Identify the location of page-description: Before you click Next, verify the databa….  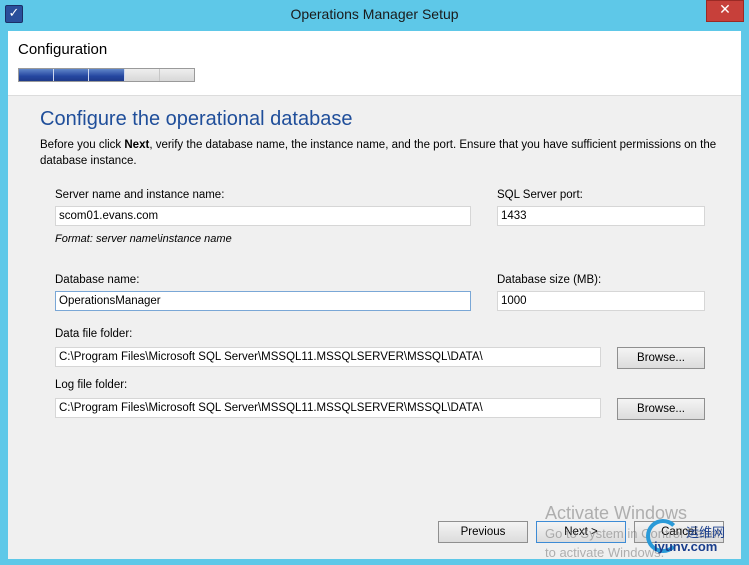
(385, 153).